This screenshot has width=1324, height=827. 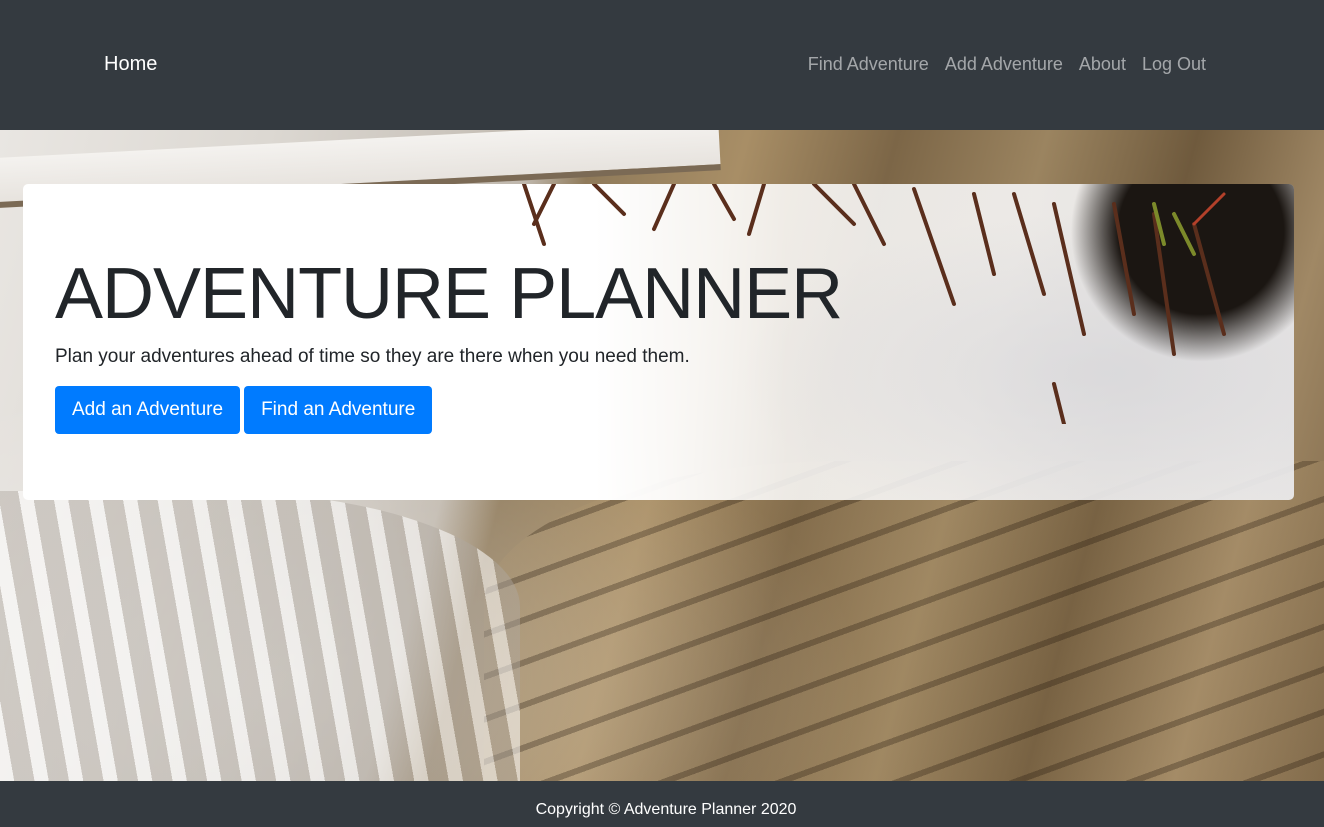 What do you see at coordinates (666, 809) in the screenshot?
I see `copyright-text: Copyright © Adventure Planner 2020` at bounding box center [666, 809].